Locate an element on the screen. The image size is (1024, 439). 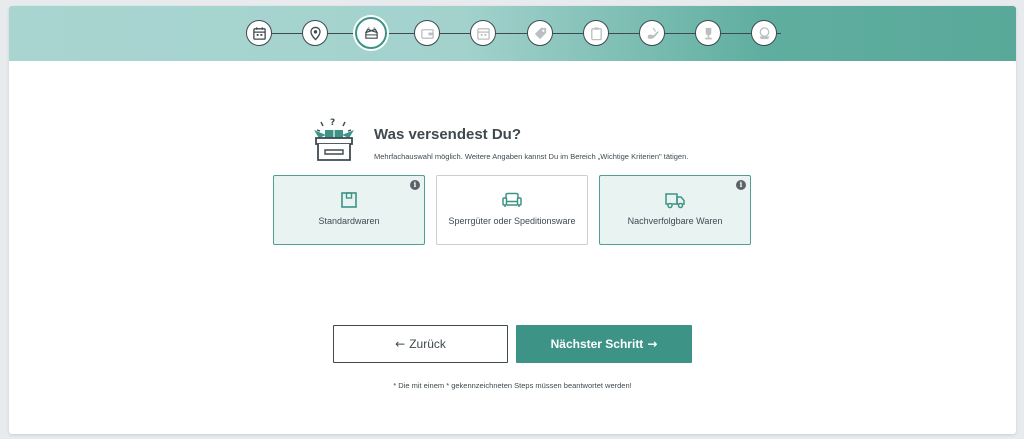
next-step-button: Nächster Schritt → is located at coordinates (604, 344).